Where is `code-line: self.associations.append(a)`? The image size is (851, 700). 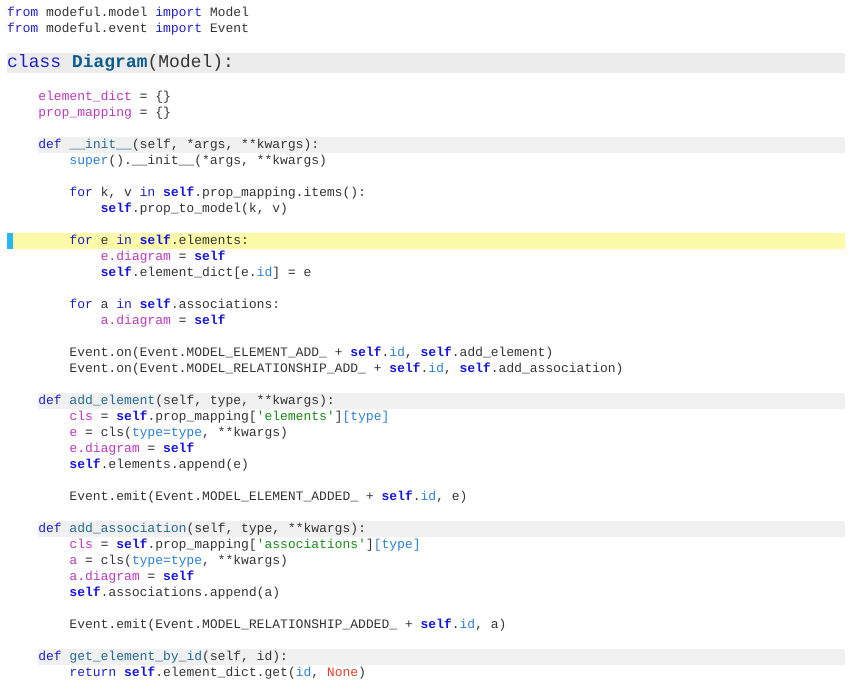 code-line: self.associations.append(a) is located at coordinates (174, 593).